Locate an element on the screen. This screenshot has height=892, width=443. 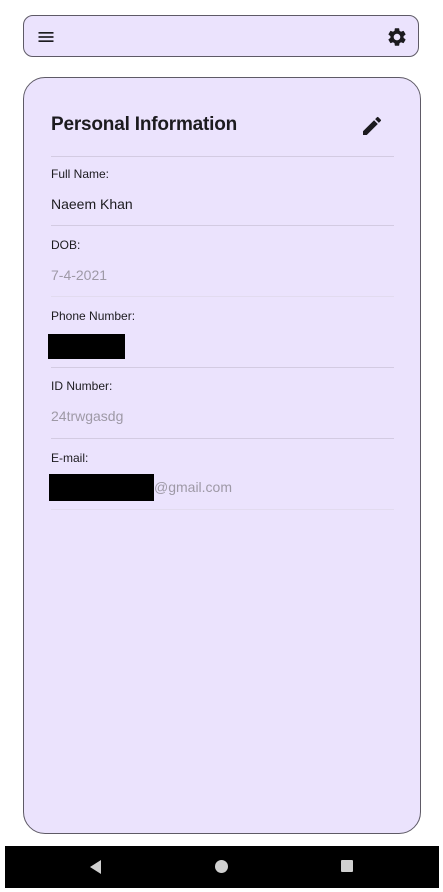
phone-number-label: Phone Number: is located at coordinates (93, 316).